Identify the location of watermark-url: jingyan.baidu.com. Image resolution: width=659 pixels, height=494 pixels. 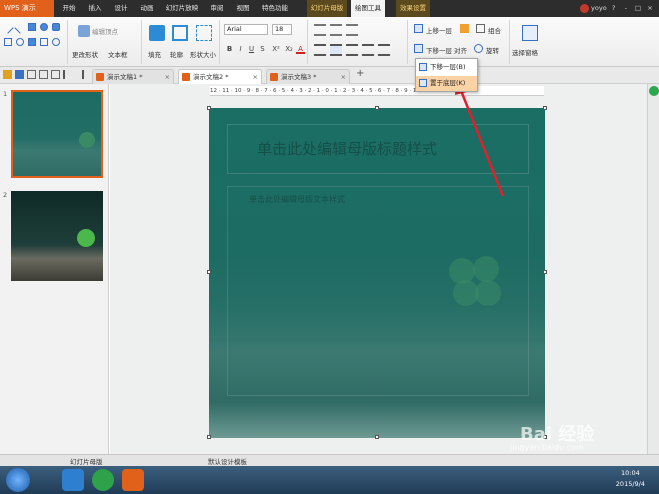
(547, 447).